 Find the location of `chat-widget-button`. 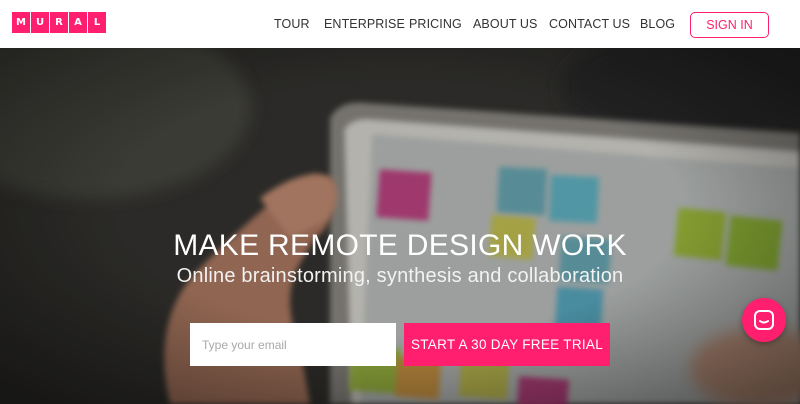

chat-widget-button is located at coordinates (764, 320).